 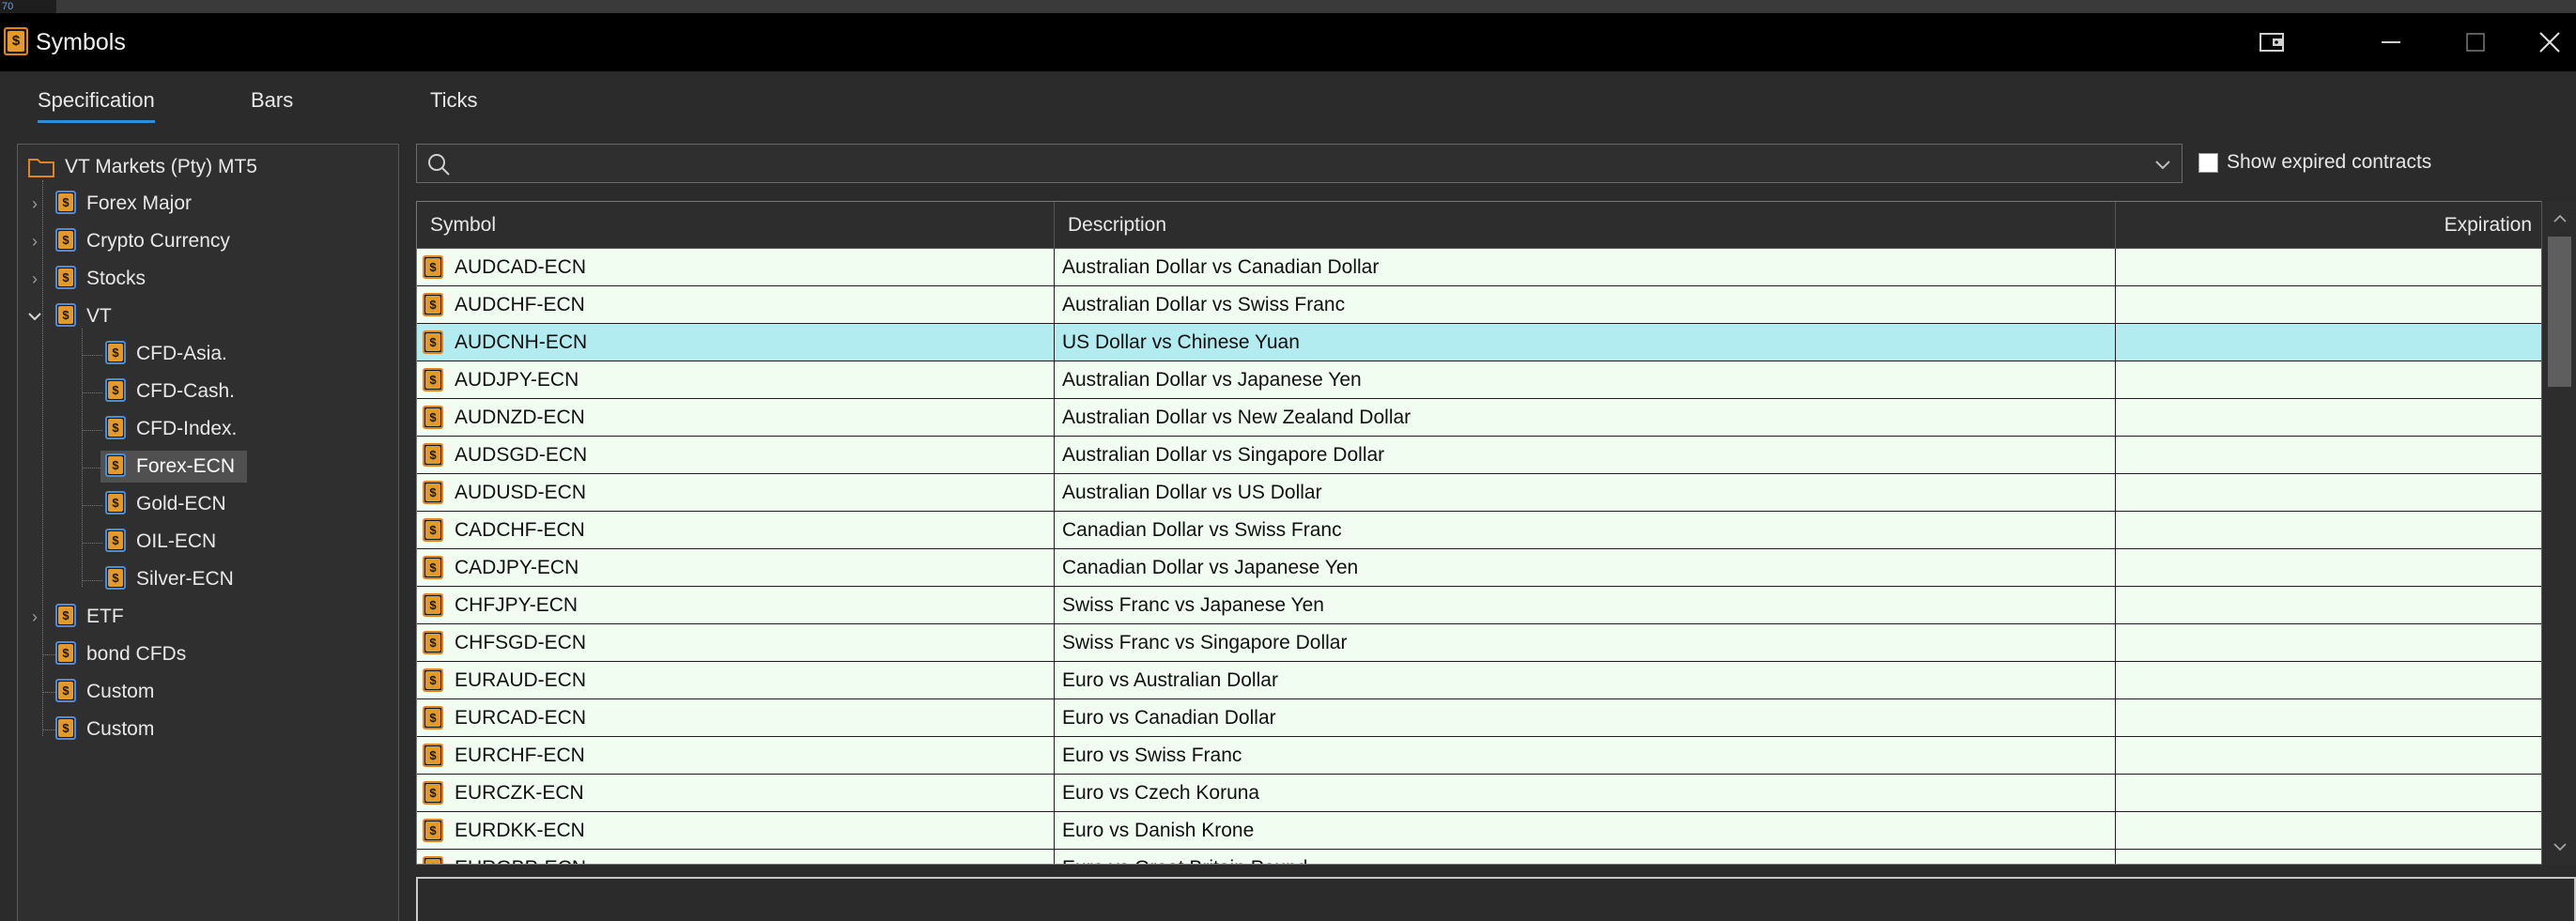 What do you see at coordinates (186, 391) in the screenshot?
I see `tree-item-label: CFD-Cash.` at bounding box center [186, 391].